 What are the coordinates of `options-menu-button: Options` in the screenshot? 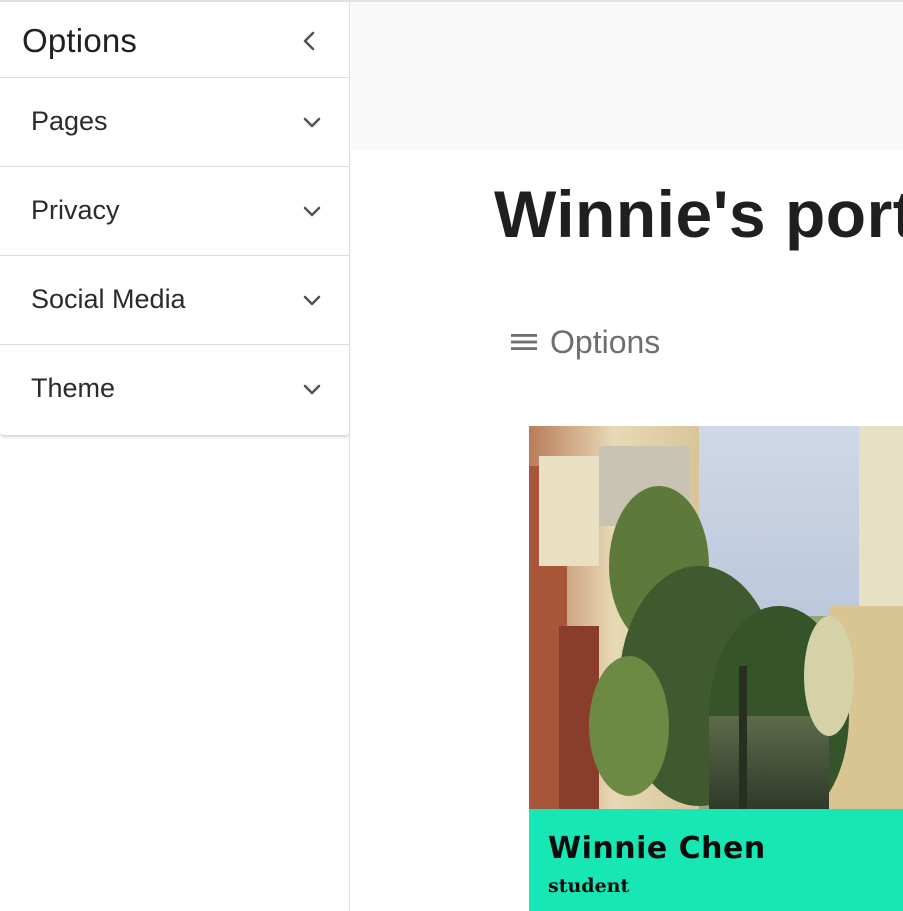 It's located at (584, 342).